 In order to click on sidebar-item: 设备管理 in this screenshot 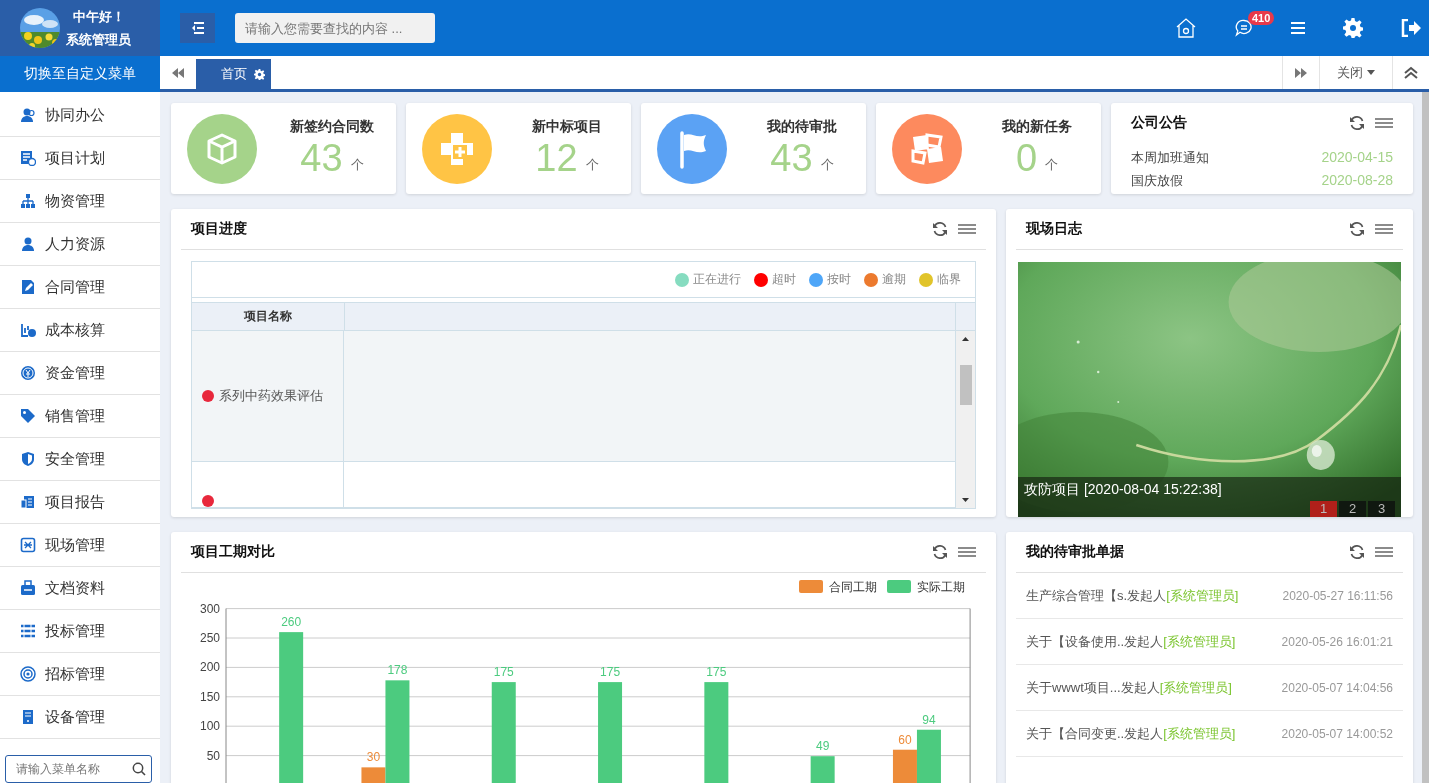, I will do `click(80, 717)`.